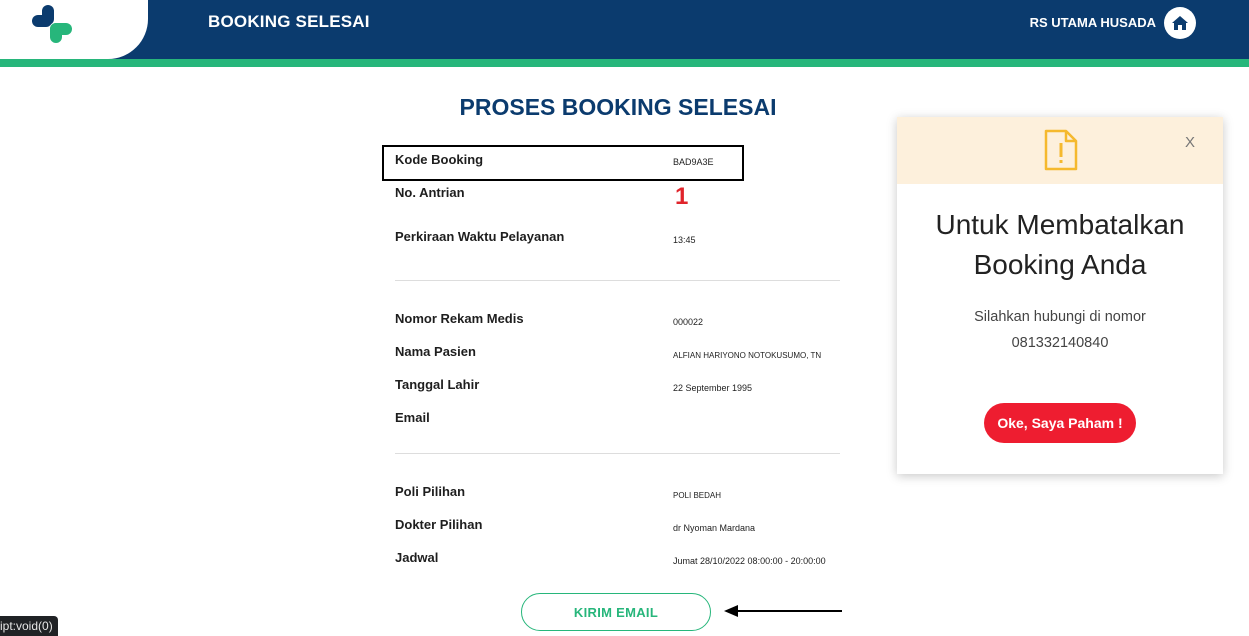  I want to click on modal-title-line: Untuk Membatalkan, so click(1060, 224).